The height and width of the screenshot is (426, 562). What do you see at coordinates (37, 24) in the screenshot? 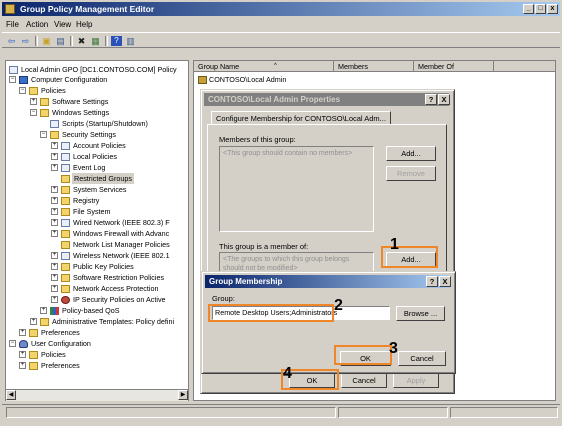
I see `menu-action: Action` at bounding box center [37, 24].